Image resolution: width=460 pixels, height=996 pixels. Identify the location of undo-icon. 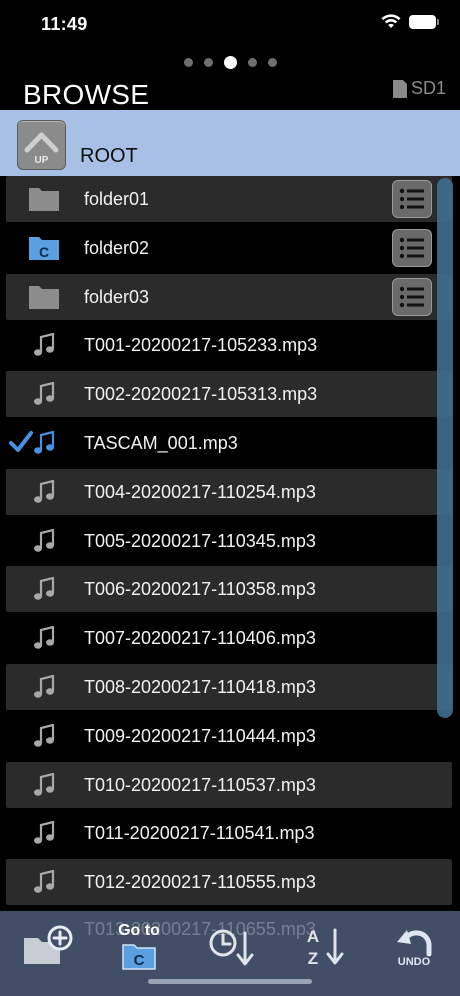
(414, 943).